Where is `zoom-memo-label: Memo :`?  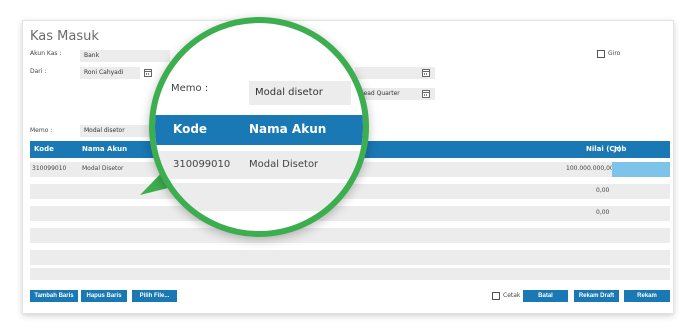
zoom-memo-label: Memo : is located at coordinates (190, 88).